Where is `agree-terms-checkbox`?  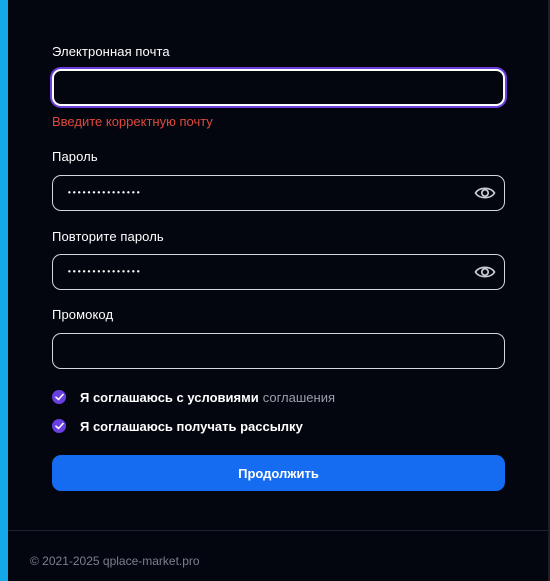
agree-terms-checkbox is located at coordinates (59, 397).